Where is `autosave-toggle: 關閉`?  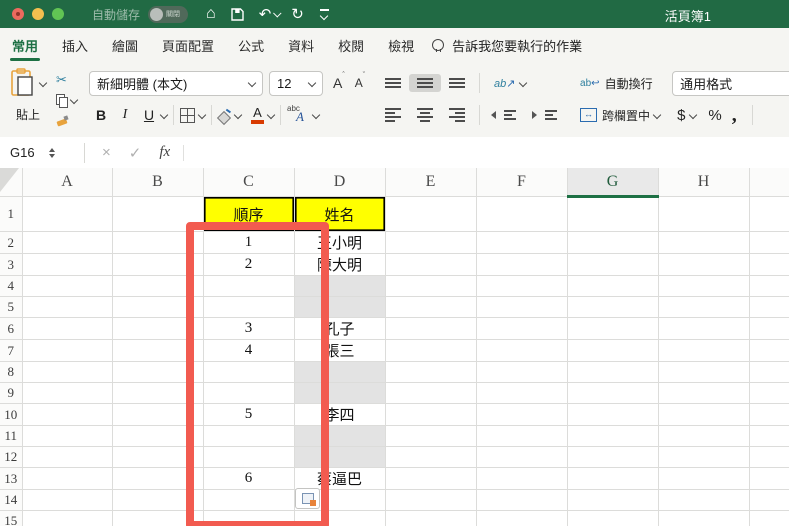
autosave-toggle: 關閉 is located at coordinates (168, 14).